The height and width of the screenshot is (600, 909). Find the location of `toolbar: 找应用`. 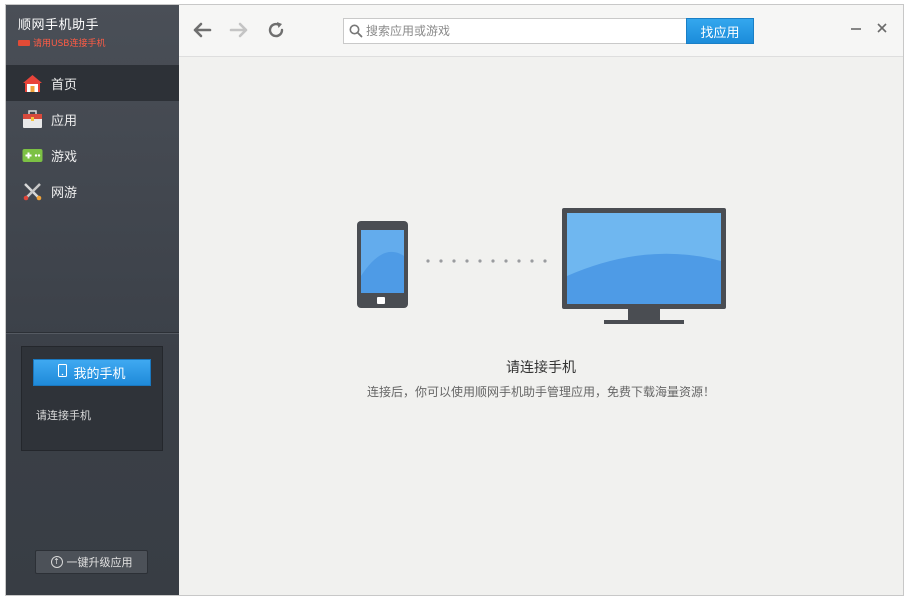

toolbar: 找应用 is located at coordinates (541, 31).